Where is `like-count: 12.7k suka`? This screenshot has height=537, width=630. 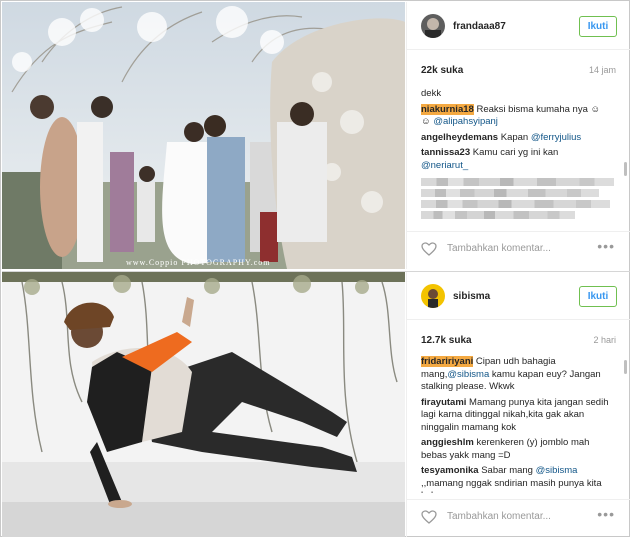 like-count: 12.7k suka is located at coordinates (446, 340).